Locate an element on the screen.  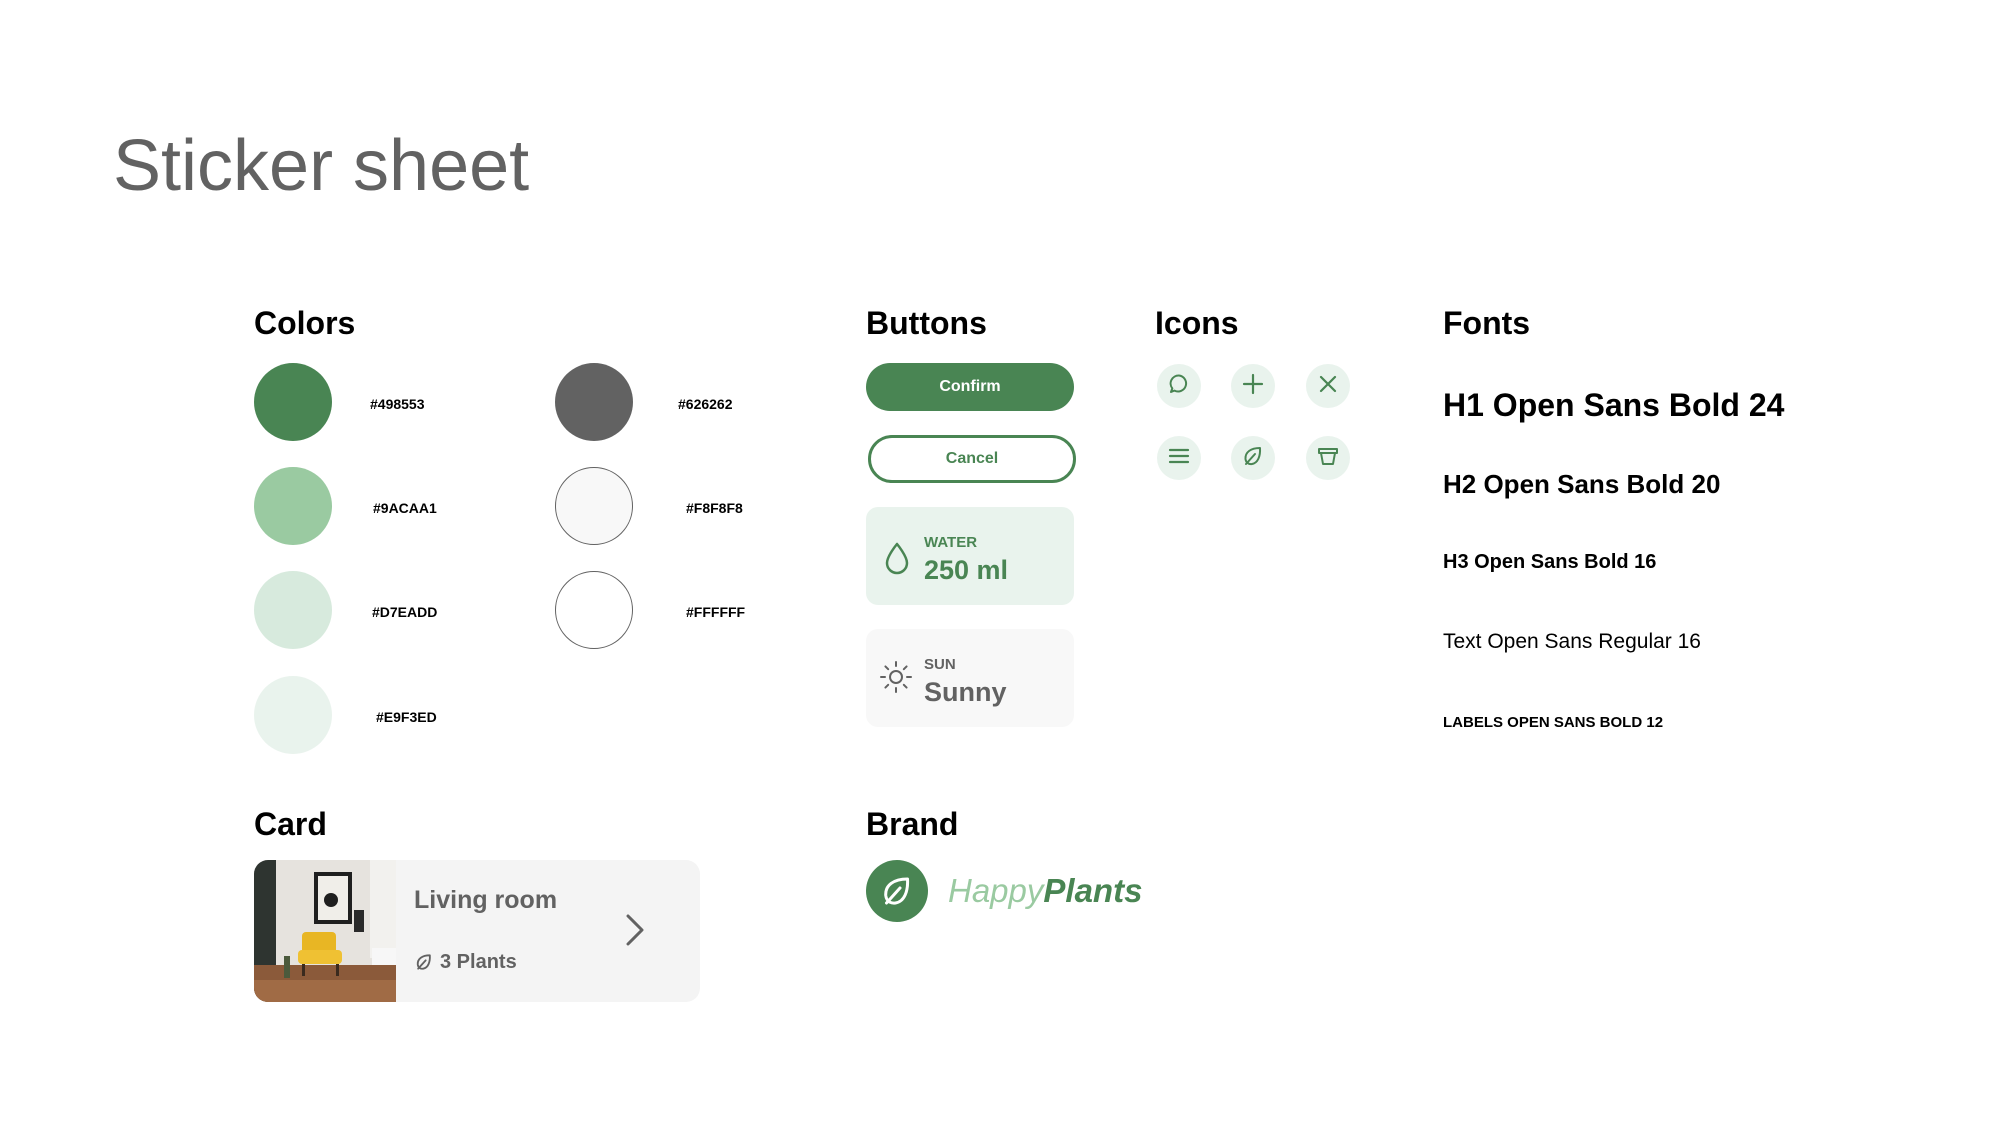
swatch-lightest is located at coordinates (293, 715).